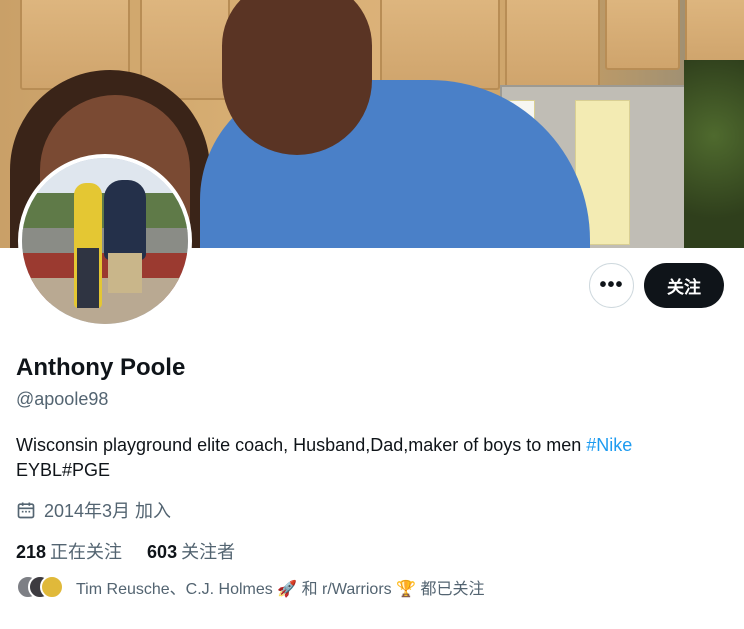 The width and height of the screenshot is (744, 629). I want to click on followers-link: 603 关注者, so click(191, 551).